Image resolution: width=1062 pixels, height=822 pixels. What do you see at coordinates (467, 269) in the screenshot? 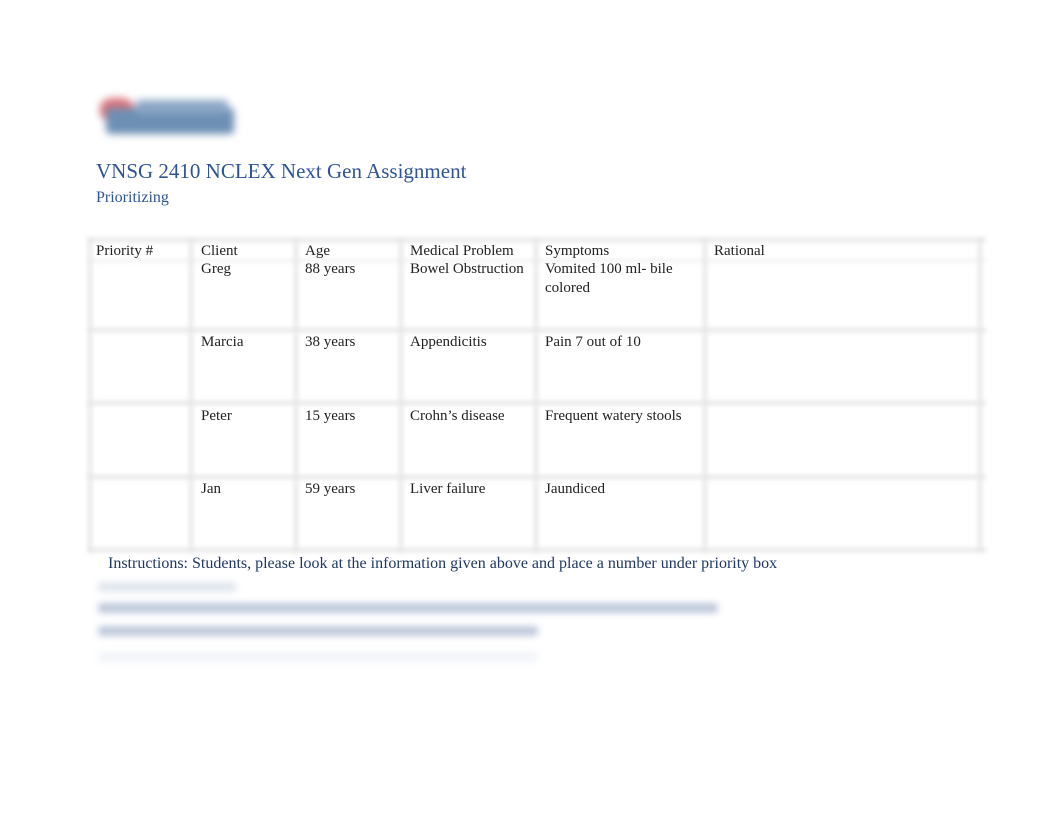
I see `medical-problem-cell: Bowel Obstruction` at bounding box center [467, 269].